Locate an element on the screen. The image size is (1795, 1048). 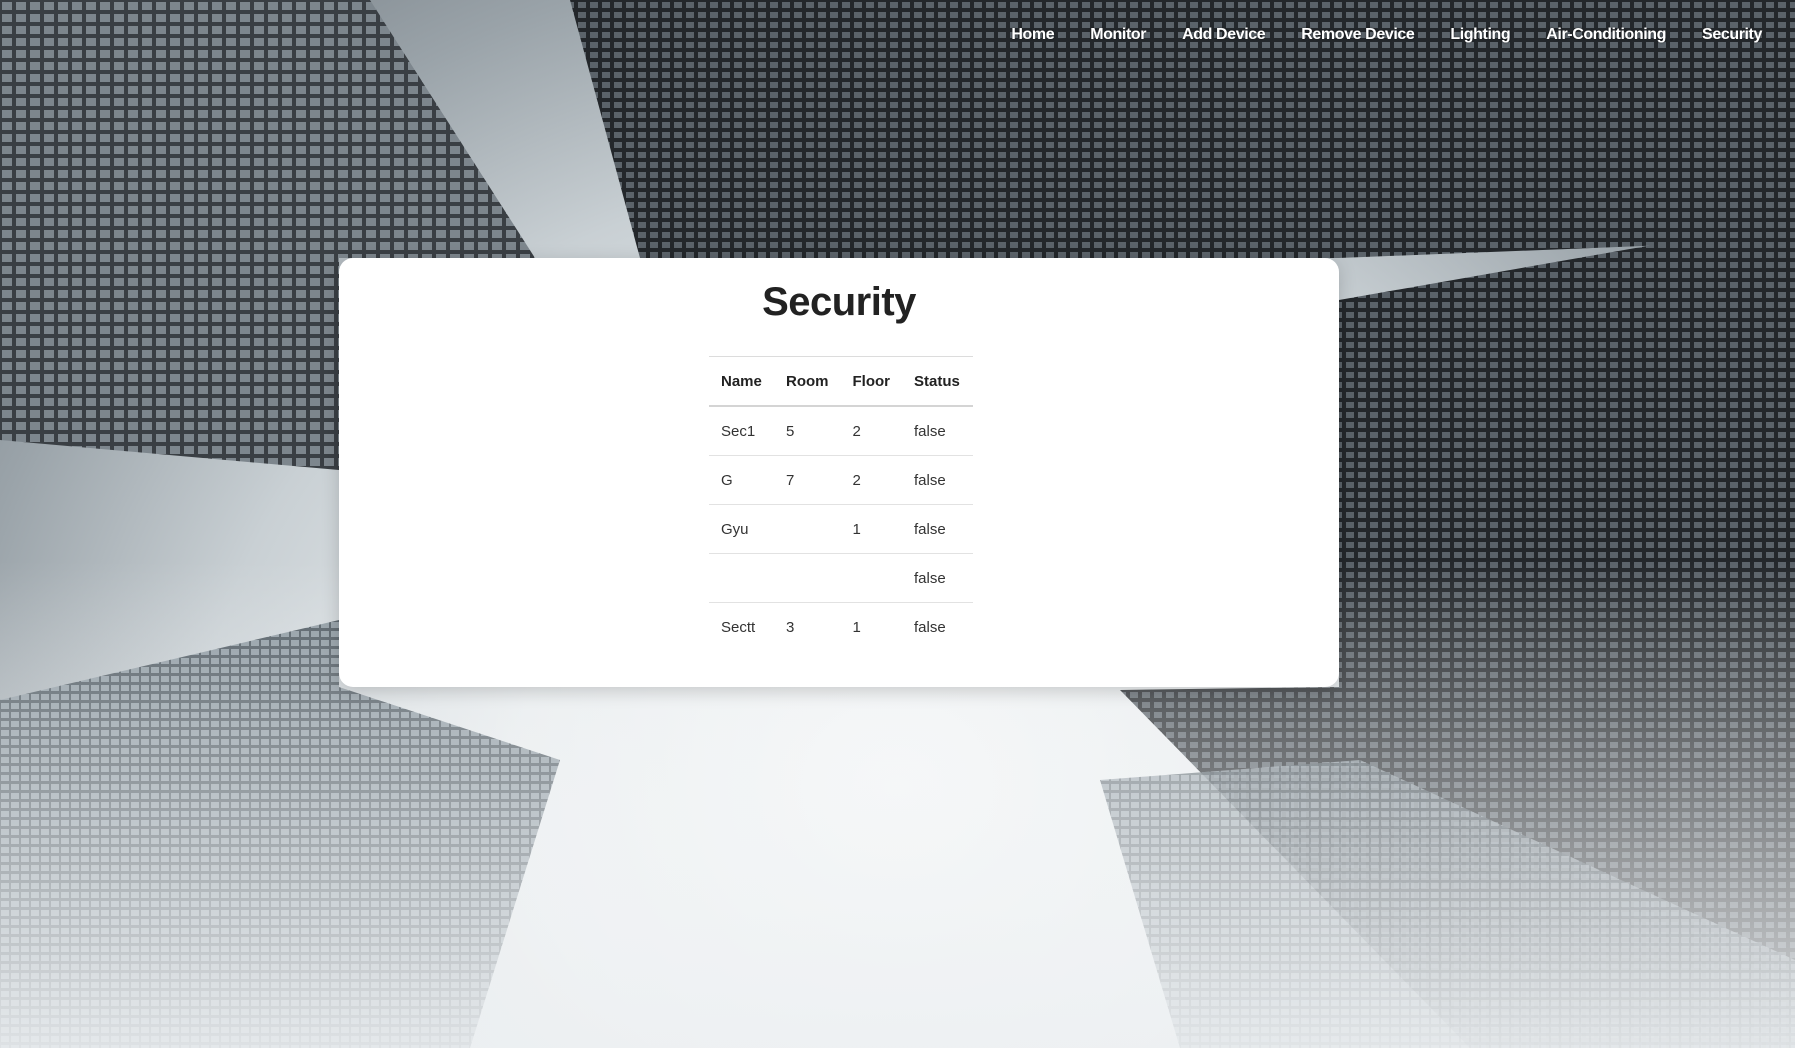
cell-name: G is located at coordinates (741, 480).